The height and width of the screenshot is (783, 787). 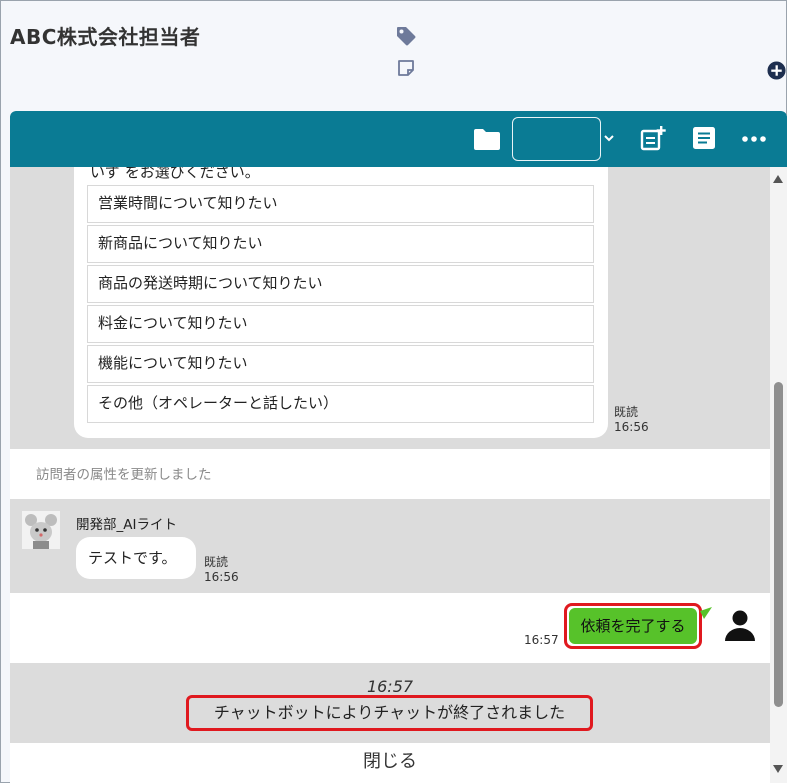 What do you see at coordinates (653, 138) in the screenshot?
I see `new-note-icon` at bounding box center [653, 138].